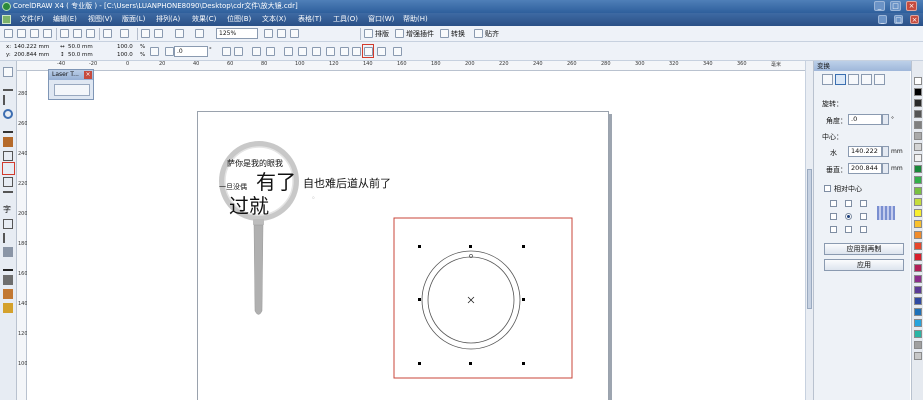 The image size is (923, 400). What do you see at coordinates (399, 33) in the screenshot?
I see `enhance-plugin-icon` at bounding box center [399, 33].